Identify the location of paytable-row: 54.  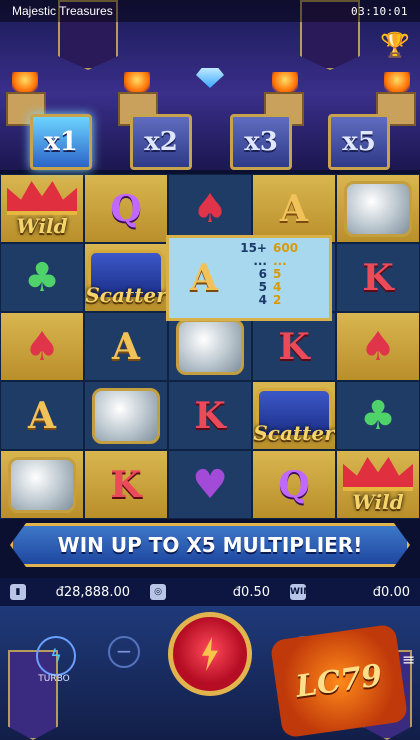
(284, 287).